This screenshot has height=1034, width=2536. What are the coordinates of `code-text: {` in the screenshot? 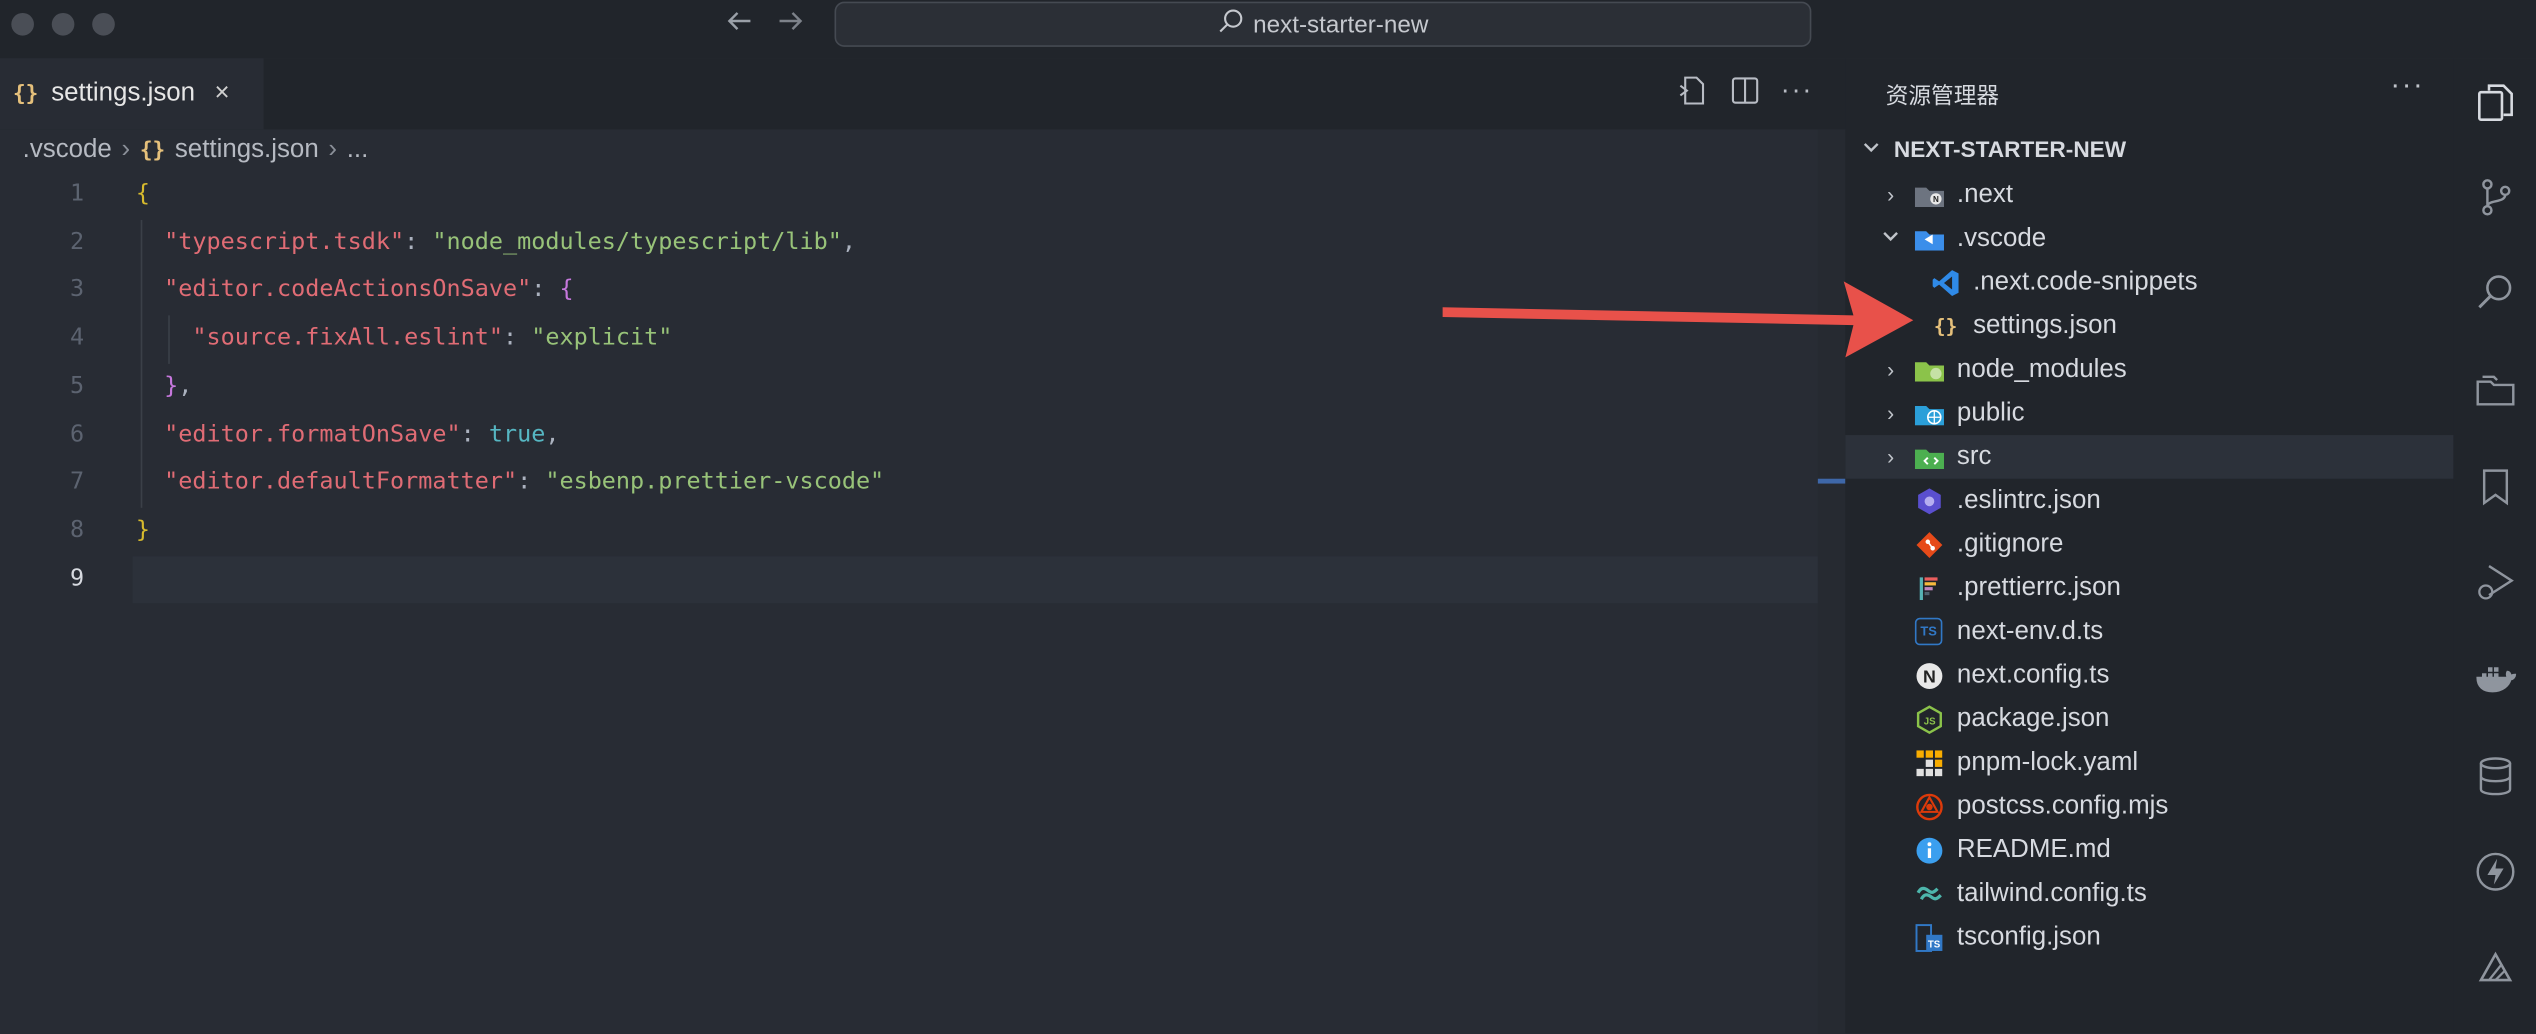 It's located at (142, 194).